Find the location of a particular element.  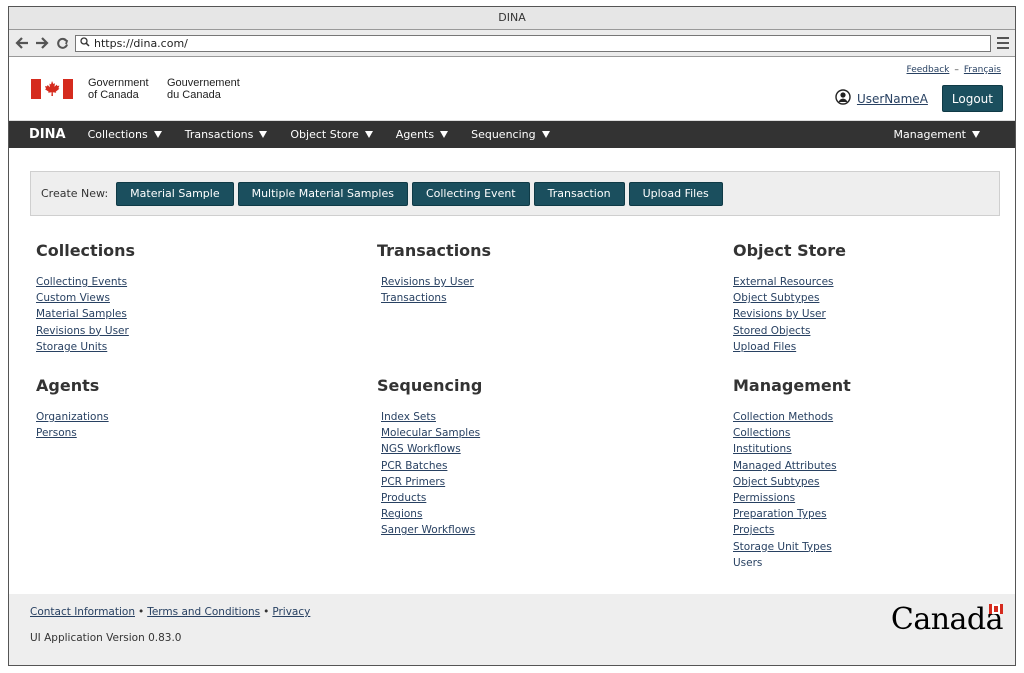

pcr-batches-link: PCR Batches is located at coordinates (414, 466).